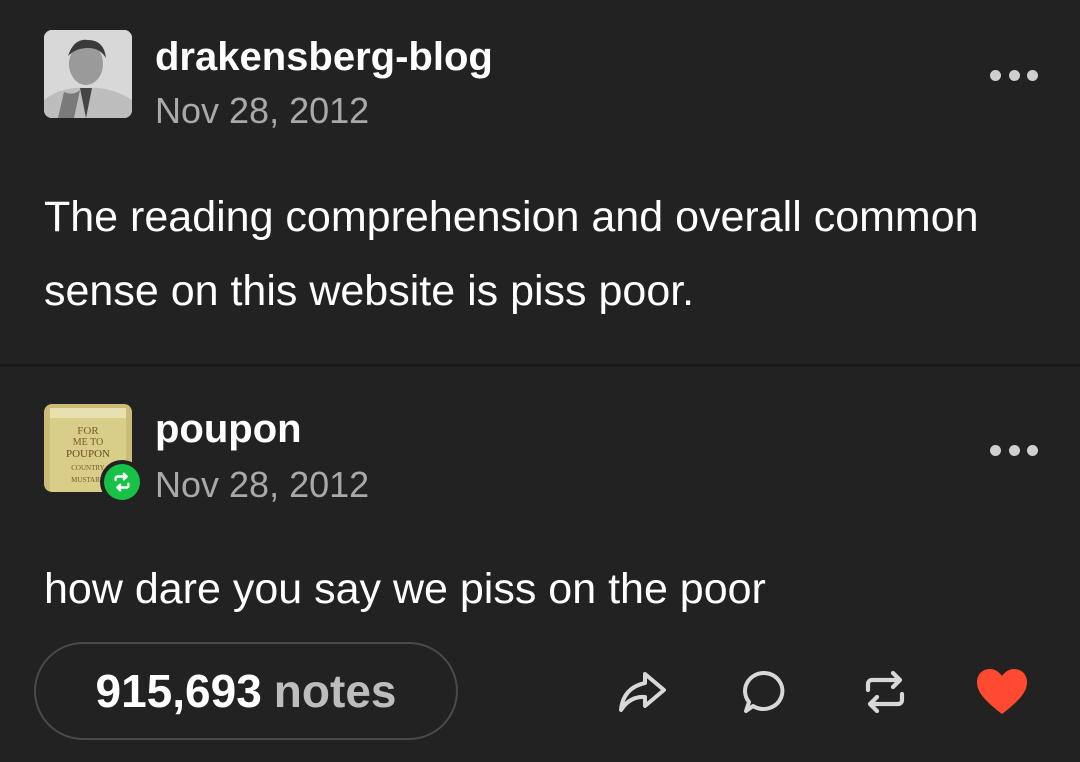  I want to click on username: poupon, so click(228, 429).